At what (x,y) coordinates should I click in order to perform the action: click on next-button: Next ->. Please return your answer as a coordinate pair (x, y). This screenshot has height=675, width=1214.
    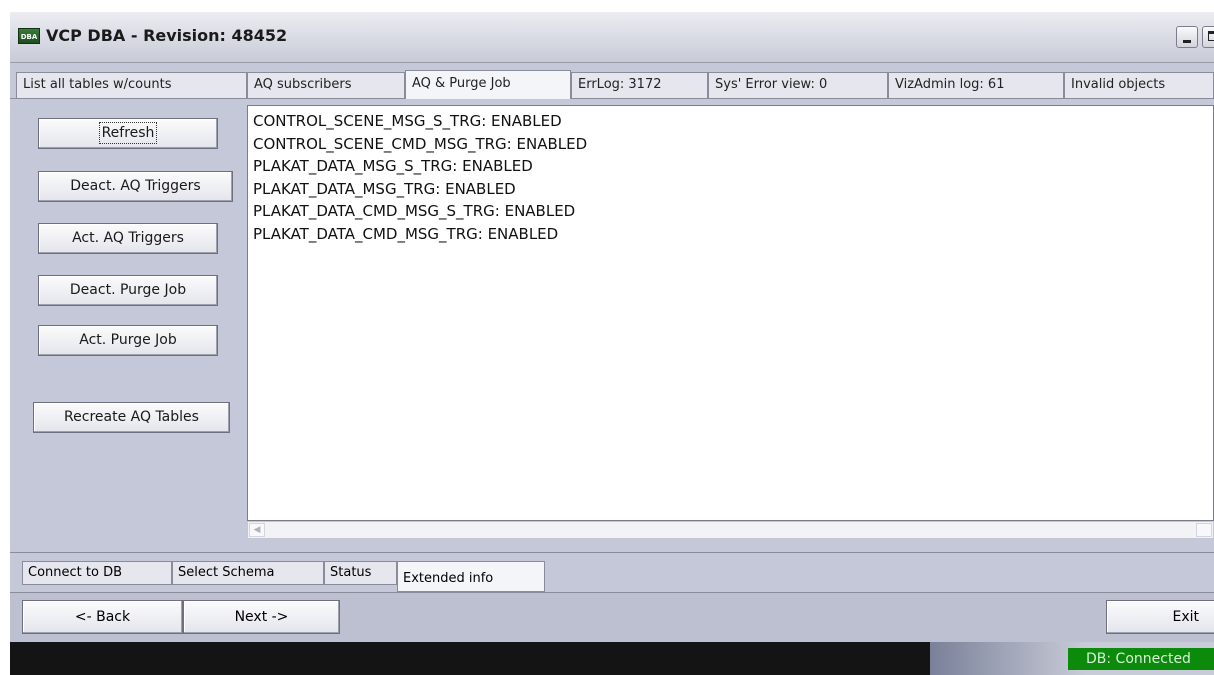
    Looking at the image, I should click on (261, 617).